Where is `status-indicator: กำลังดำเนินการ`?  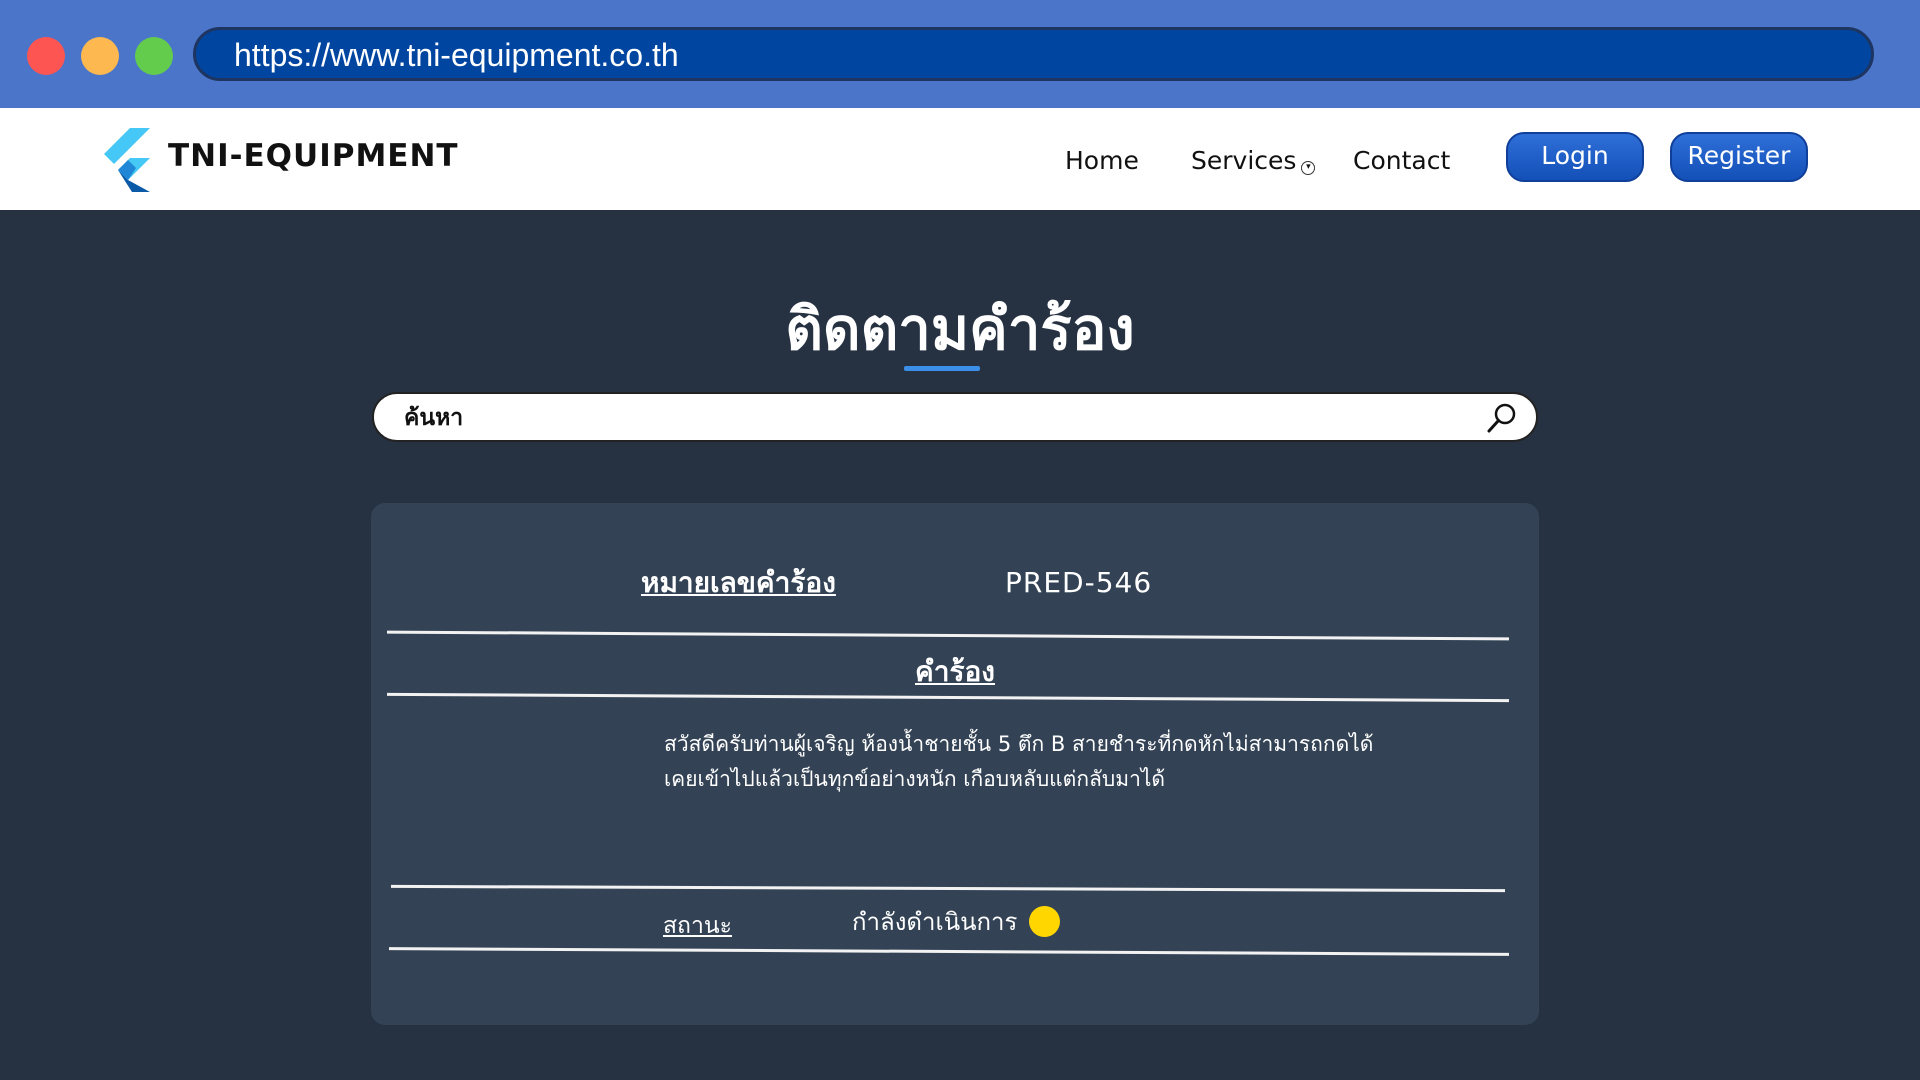 status-indicator: กำลังดำเนินการ is located at coordinates (956, 921).